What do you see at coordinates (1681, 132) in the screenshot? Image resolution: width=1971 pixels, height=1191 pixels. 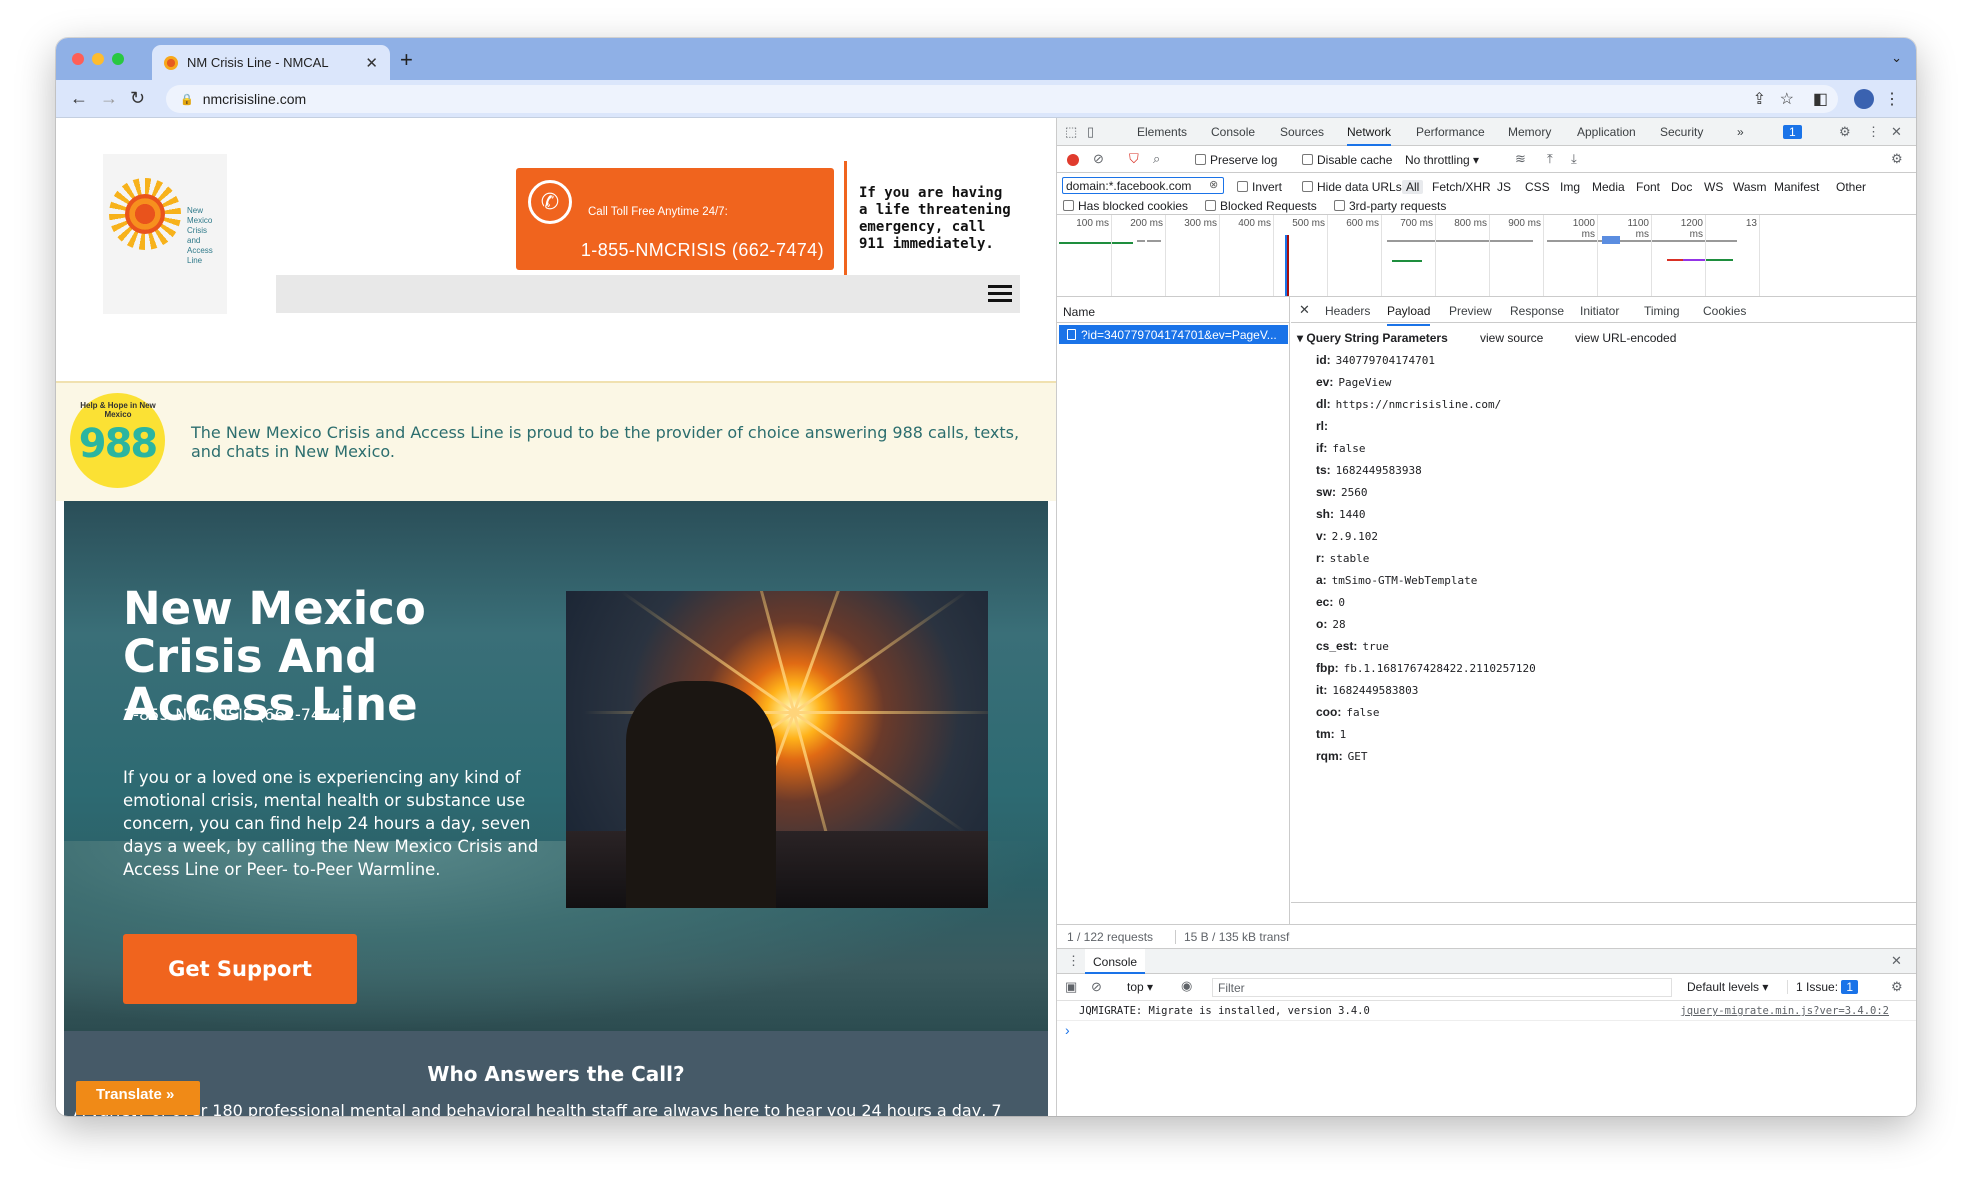 I see `tab-security: Security` at bounding box center [1681, 132].